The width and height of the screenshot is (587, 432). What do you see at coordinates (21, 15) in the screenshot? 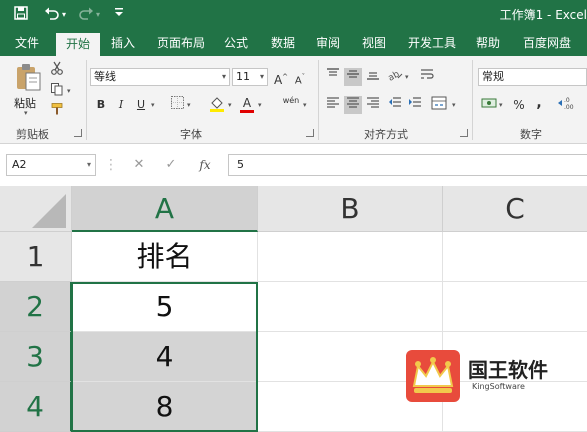
I see `save-icon` at bounding box center [21, 15].